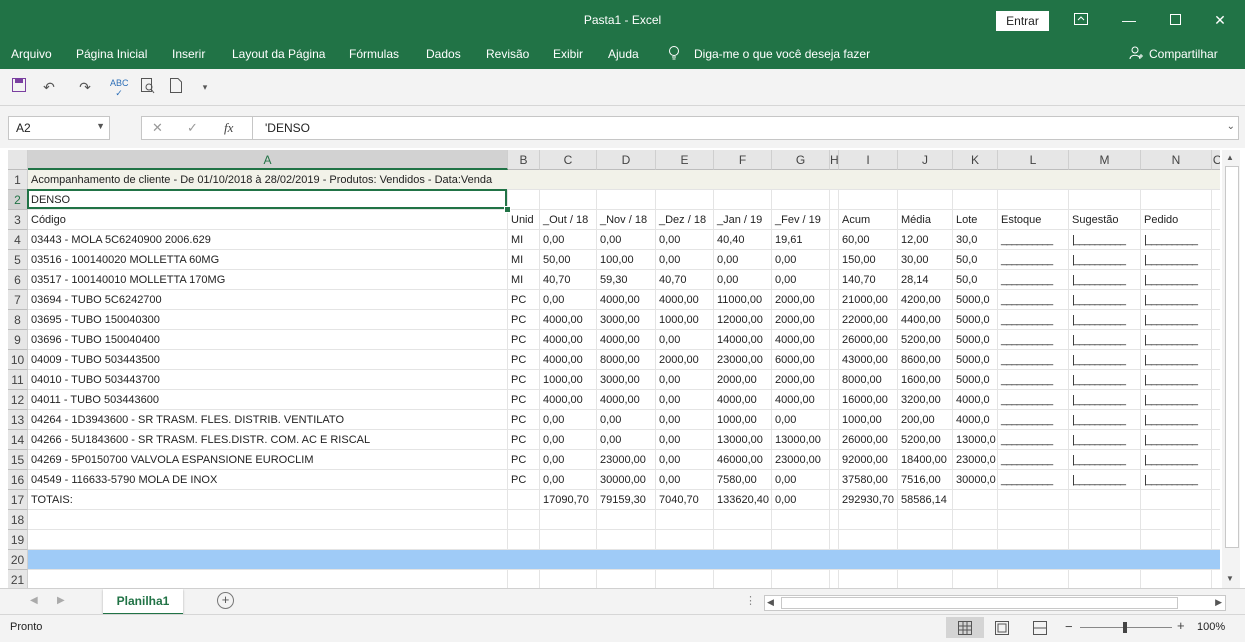 The image size is (1245, 642). I want to click on cell-F4: 40,40, so click(729, 240).